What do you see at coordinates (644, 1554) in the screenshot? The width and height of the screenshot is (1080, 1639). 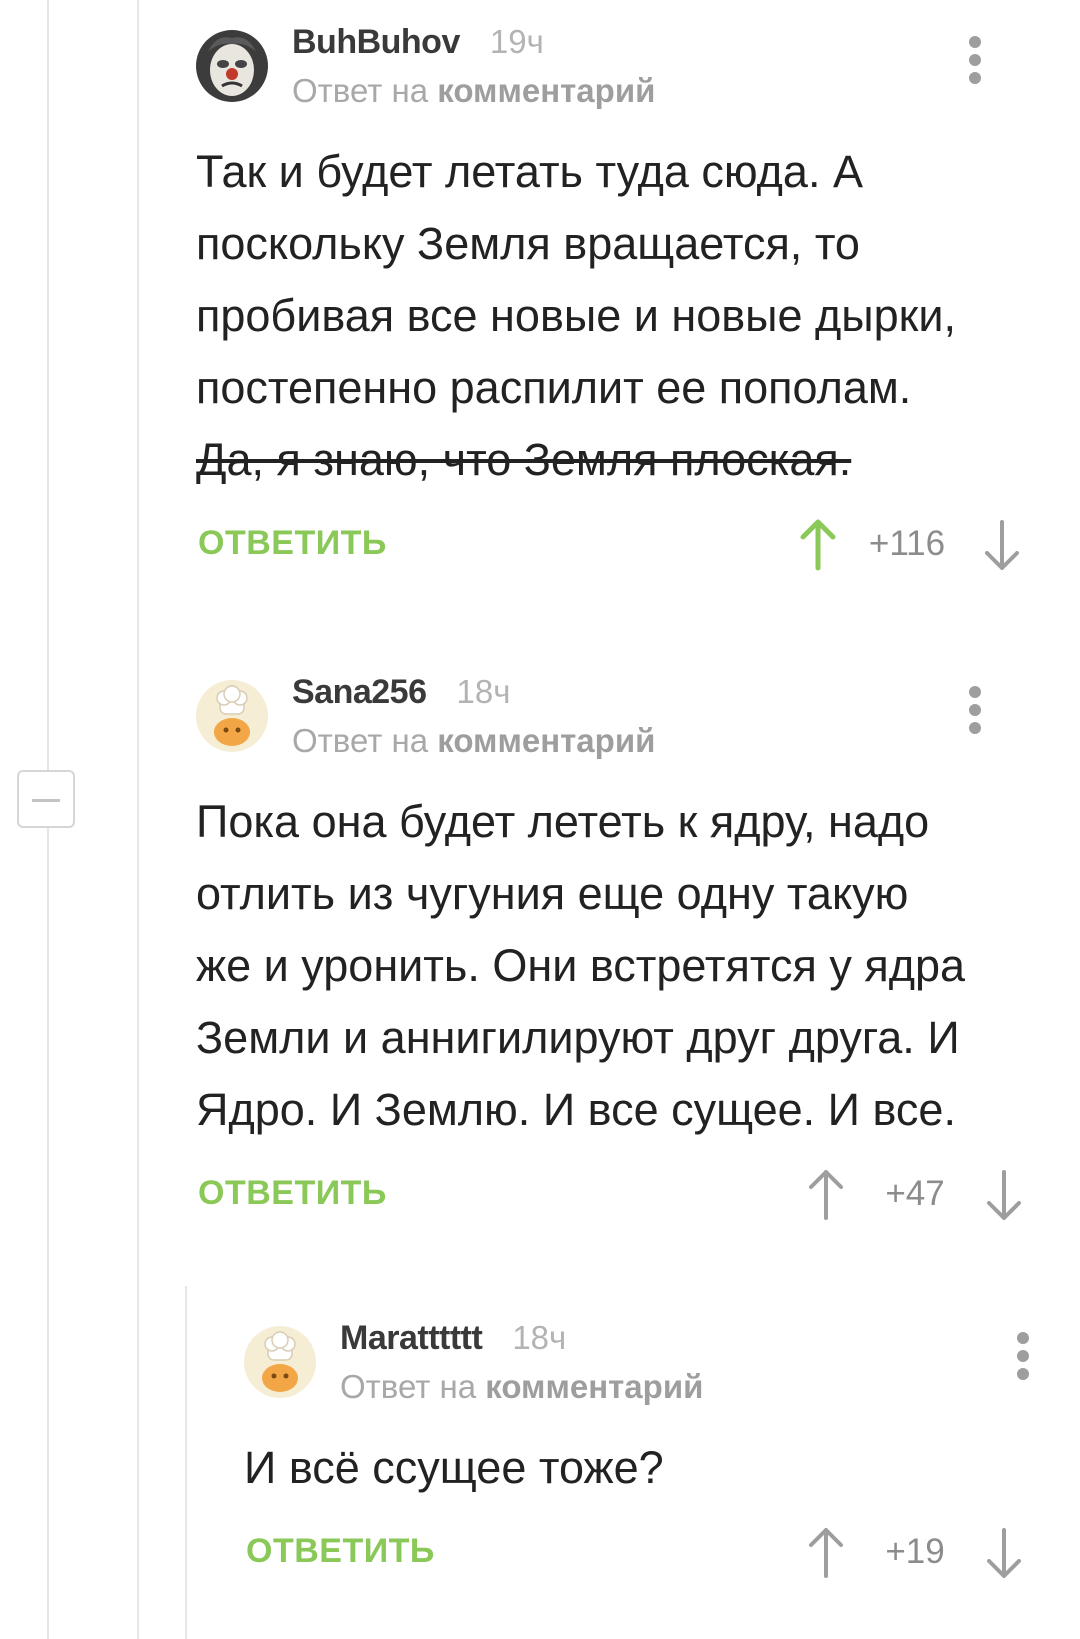 I see `comment-actions: ОТВЕТИТЬ +19` at bounding box center [644, 1554].